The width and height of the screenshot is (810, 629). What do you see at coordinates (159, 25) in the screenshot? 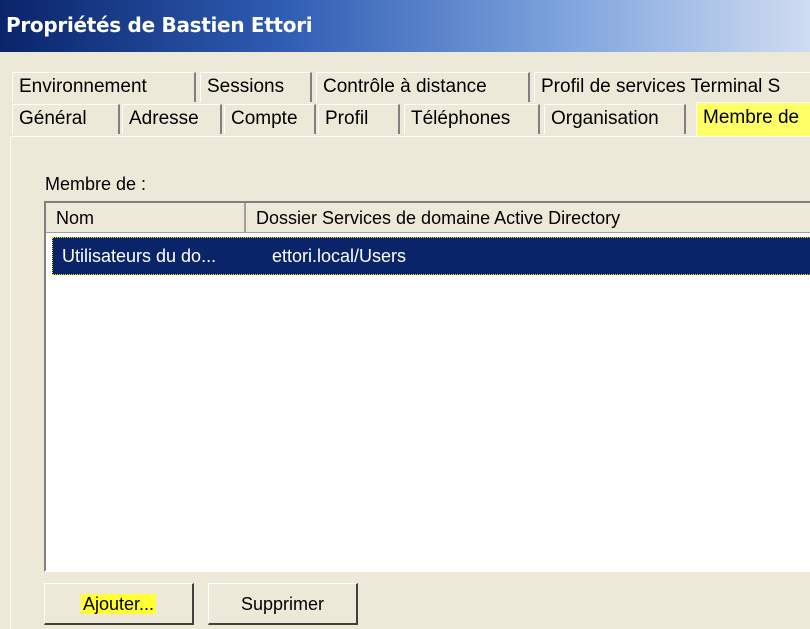
I see `window-title: Propriétés de Bastien Ettori` at bounding box center [159, 25].